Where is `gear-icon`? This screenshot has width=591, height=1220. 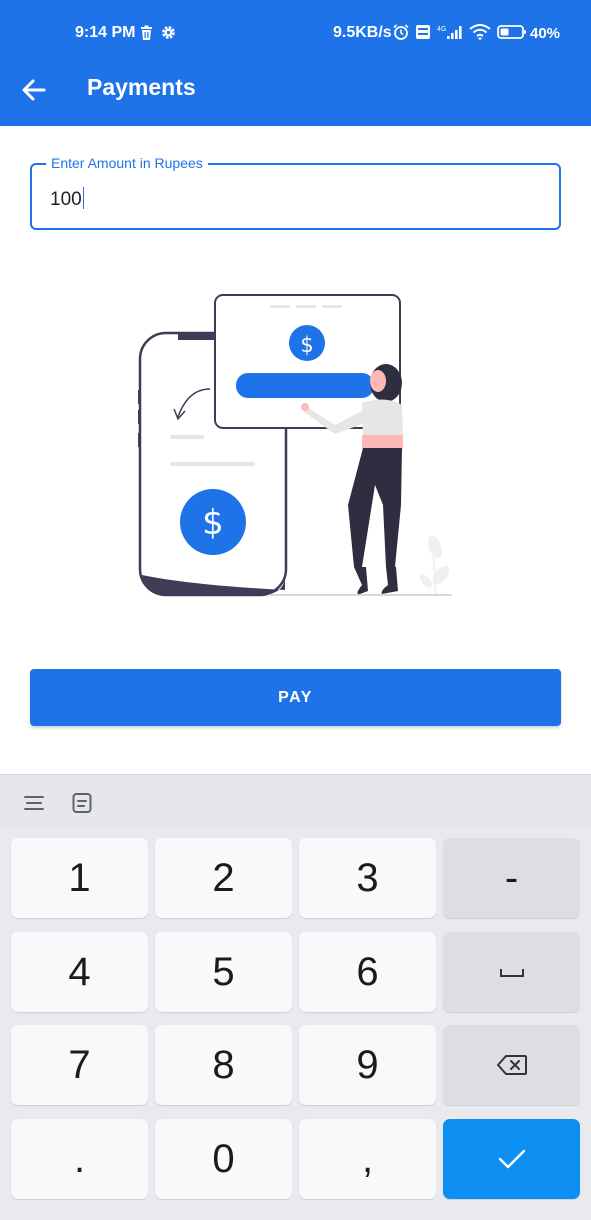
gear-icon is located at coordinates (168, 32).